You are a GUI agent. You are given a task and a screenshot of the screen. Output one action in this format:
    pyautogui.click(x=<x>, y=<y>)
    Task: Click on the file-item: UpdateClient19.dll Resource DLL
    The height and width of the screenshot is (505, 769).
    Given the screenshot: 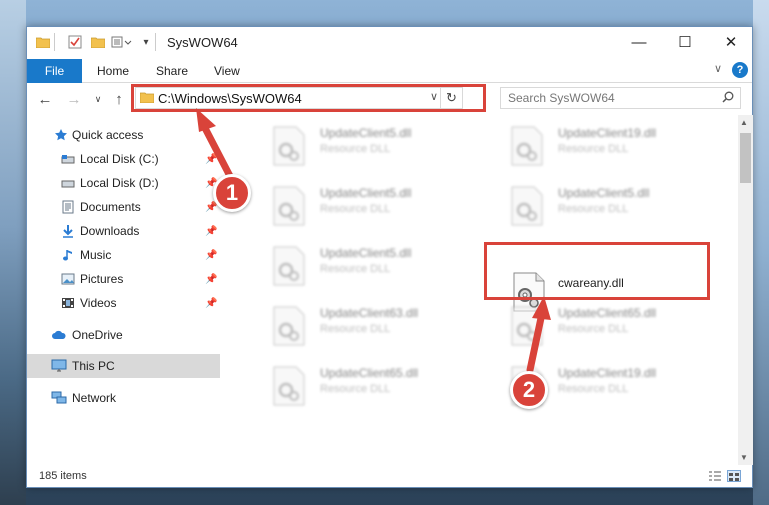 What is the action you would take?
    pyautogui.click(x=596, y=148)
    